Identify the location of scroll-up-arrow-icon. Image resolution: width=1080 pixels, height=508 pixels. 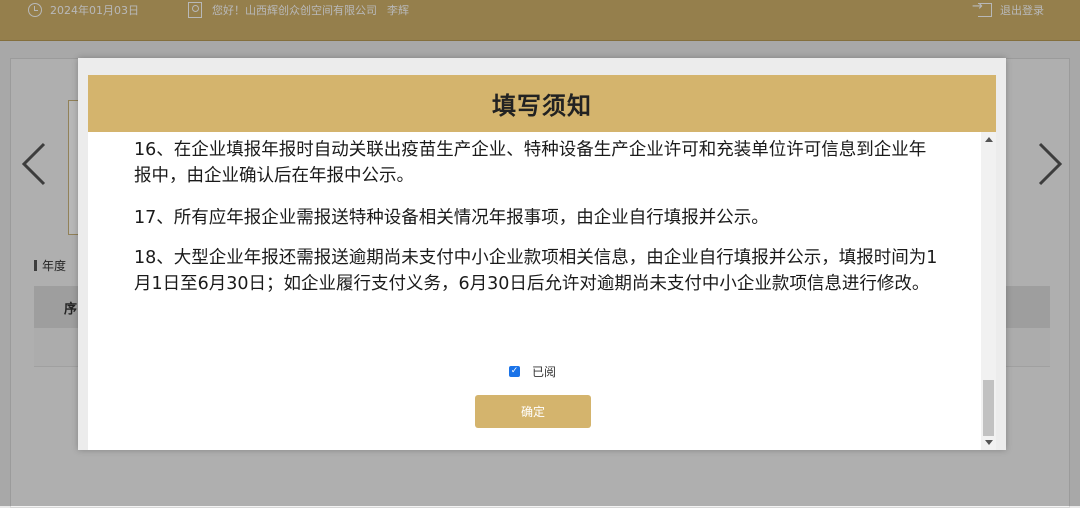
(989, 139).